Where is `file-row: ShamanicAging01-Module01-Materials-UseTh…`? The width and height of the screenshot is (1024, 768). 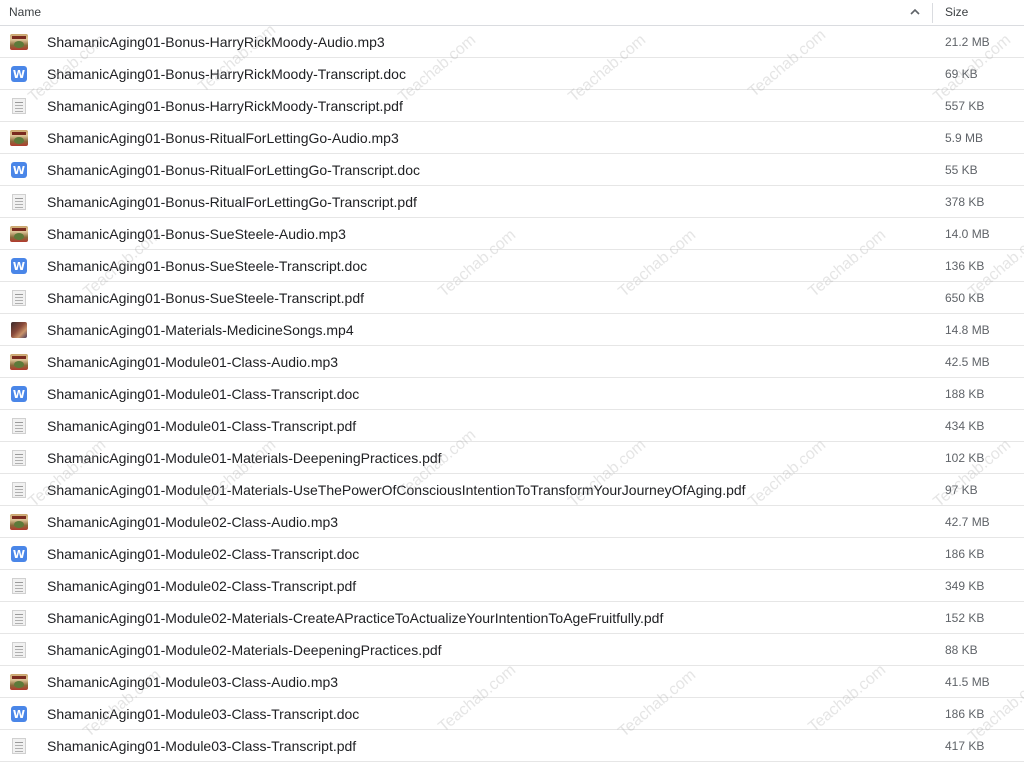
file-row: ShamanicAging01-Module01-Materials-UseTh… is located at coordinates (512, 490).